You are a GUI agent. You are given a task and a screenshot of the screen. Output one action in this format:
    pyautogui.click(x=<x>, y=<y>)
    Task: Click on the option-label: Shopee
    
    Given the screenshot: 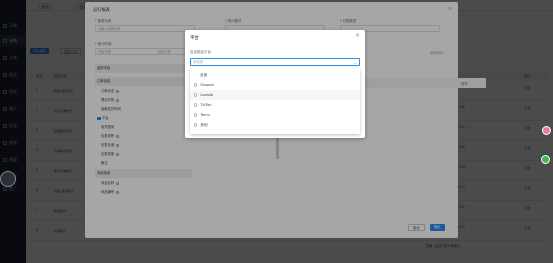 What is the action you would take?
    pyautogui.click(x=207, y=85)
    